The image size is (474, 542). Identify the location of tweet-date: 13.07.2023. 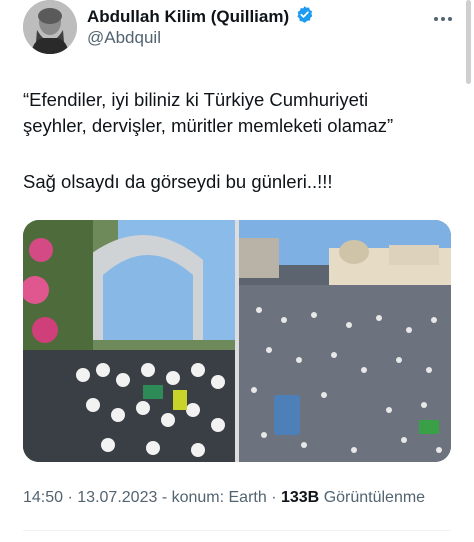
(117, 497).